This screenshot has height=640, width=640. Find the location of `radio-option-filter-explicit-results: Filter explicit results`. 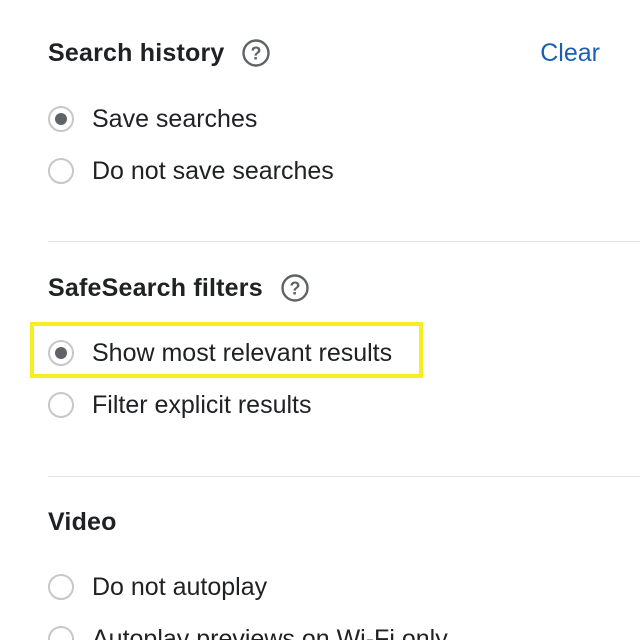

radio-option-filter-explicit-results: Filter explicit results is located at coordinates (180, 405).